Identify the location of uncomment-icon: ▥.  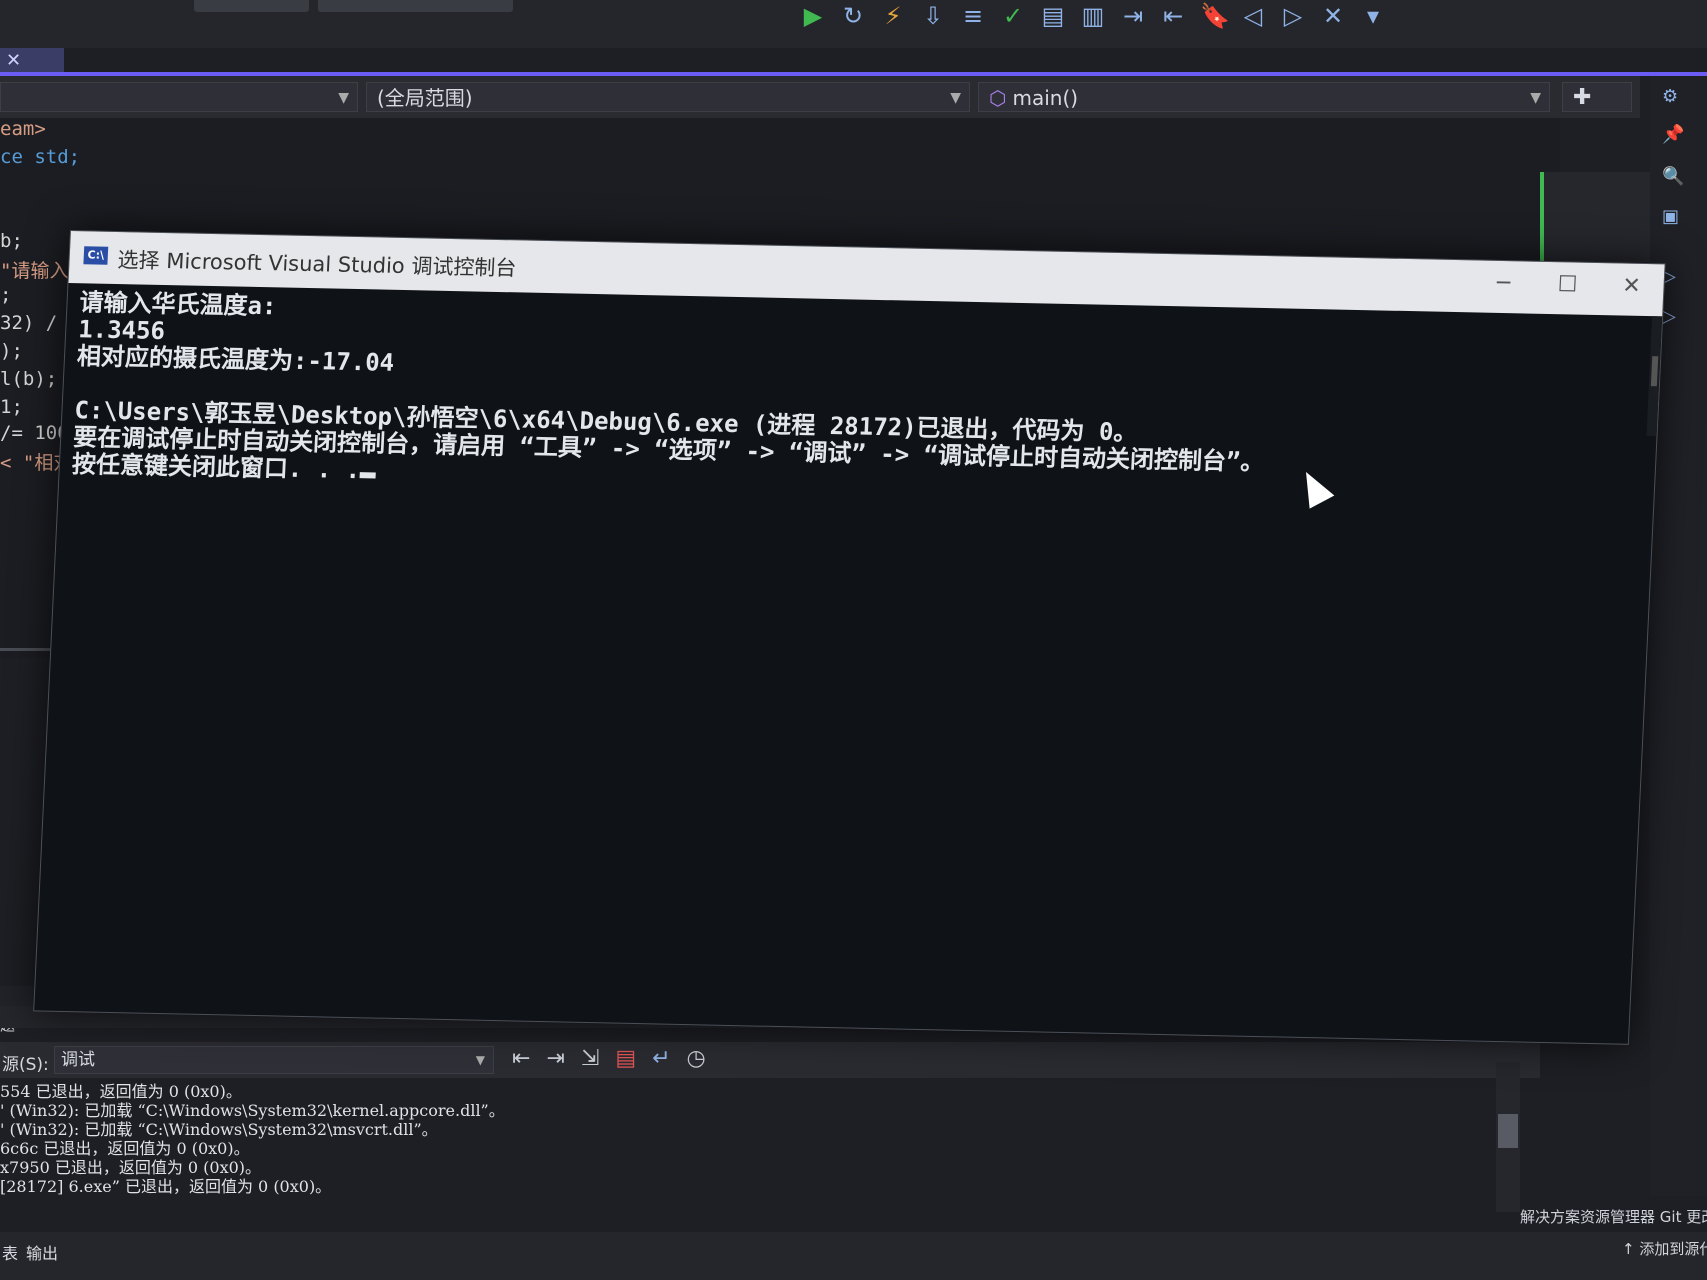
(1093, 16).